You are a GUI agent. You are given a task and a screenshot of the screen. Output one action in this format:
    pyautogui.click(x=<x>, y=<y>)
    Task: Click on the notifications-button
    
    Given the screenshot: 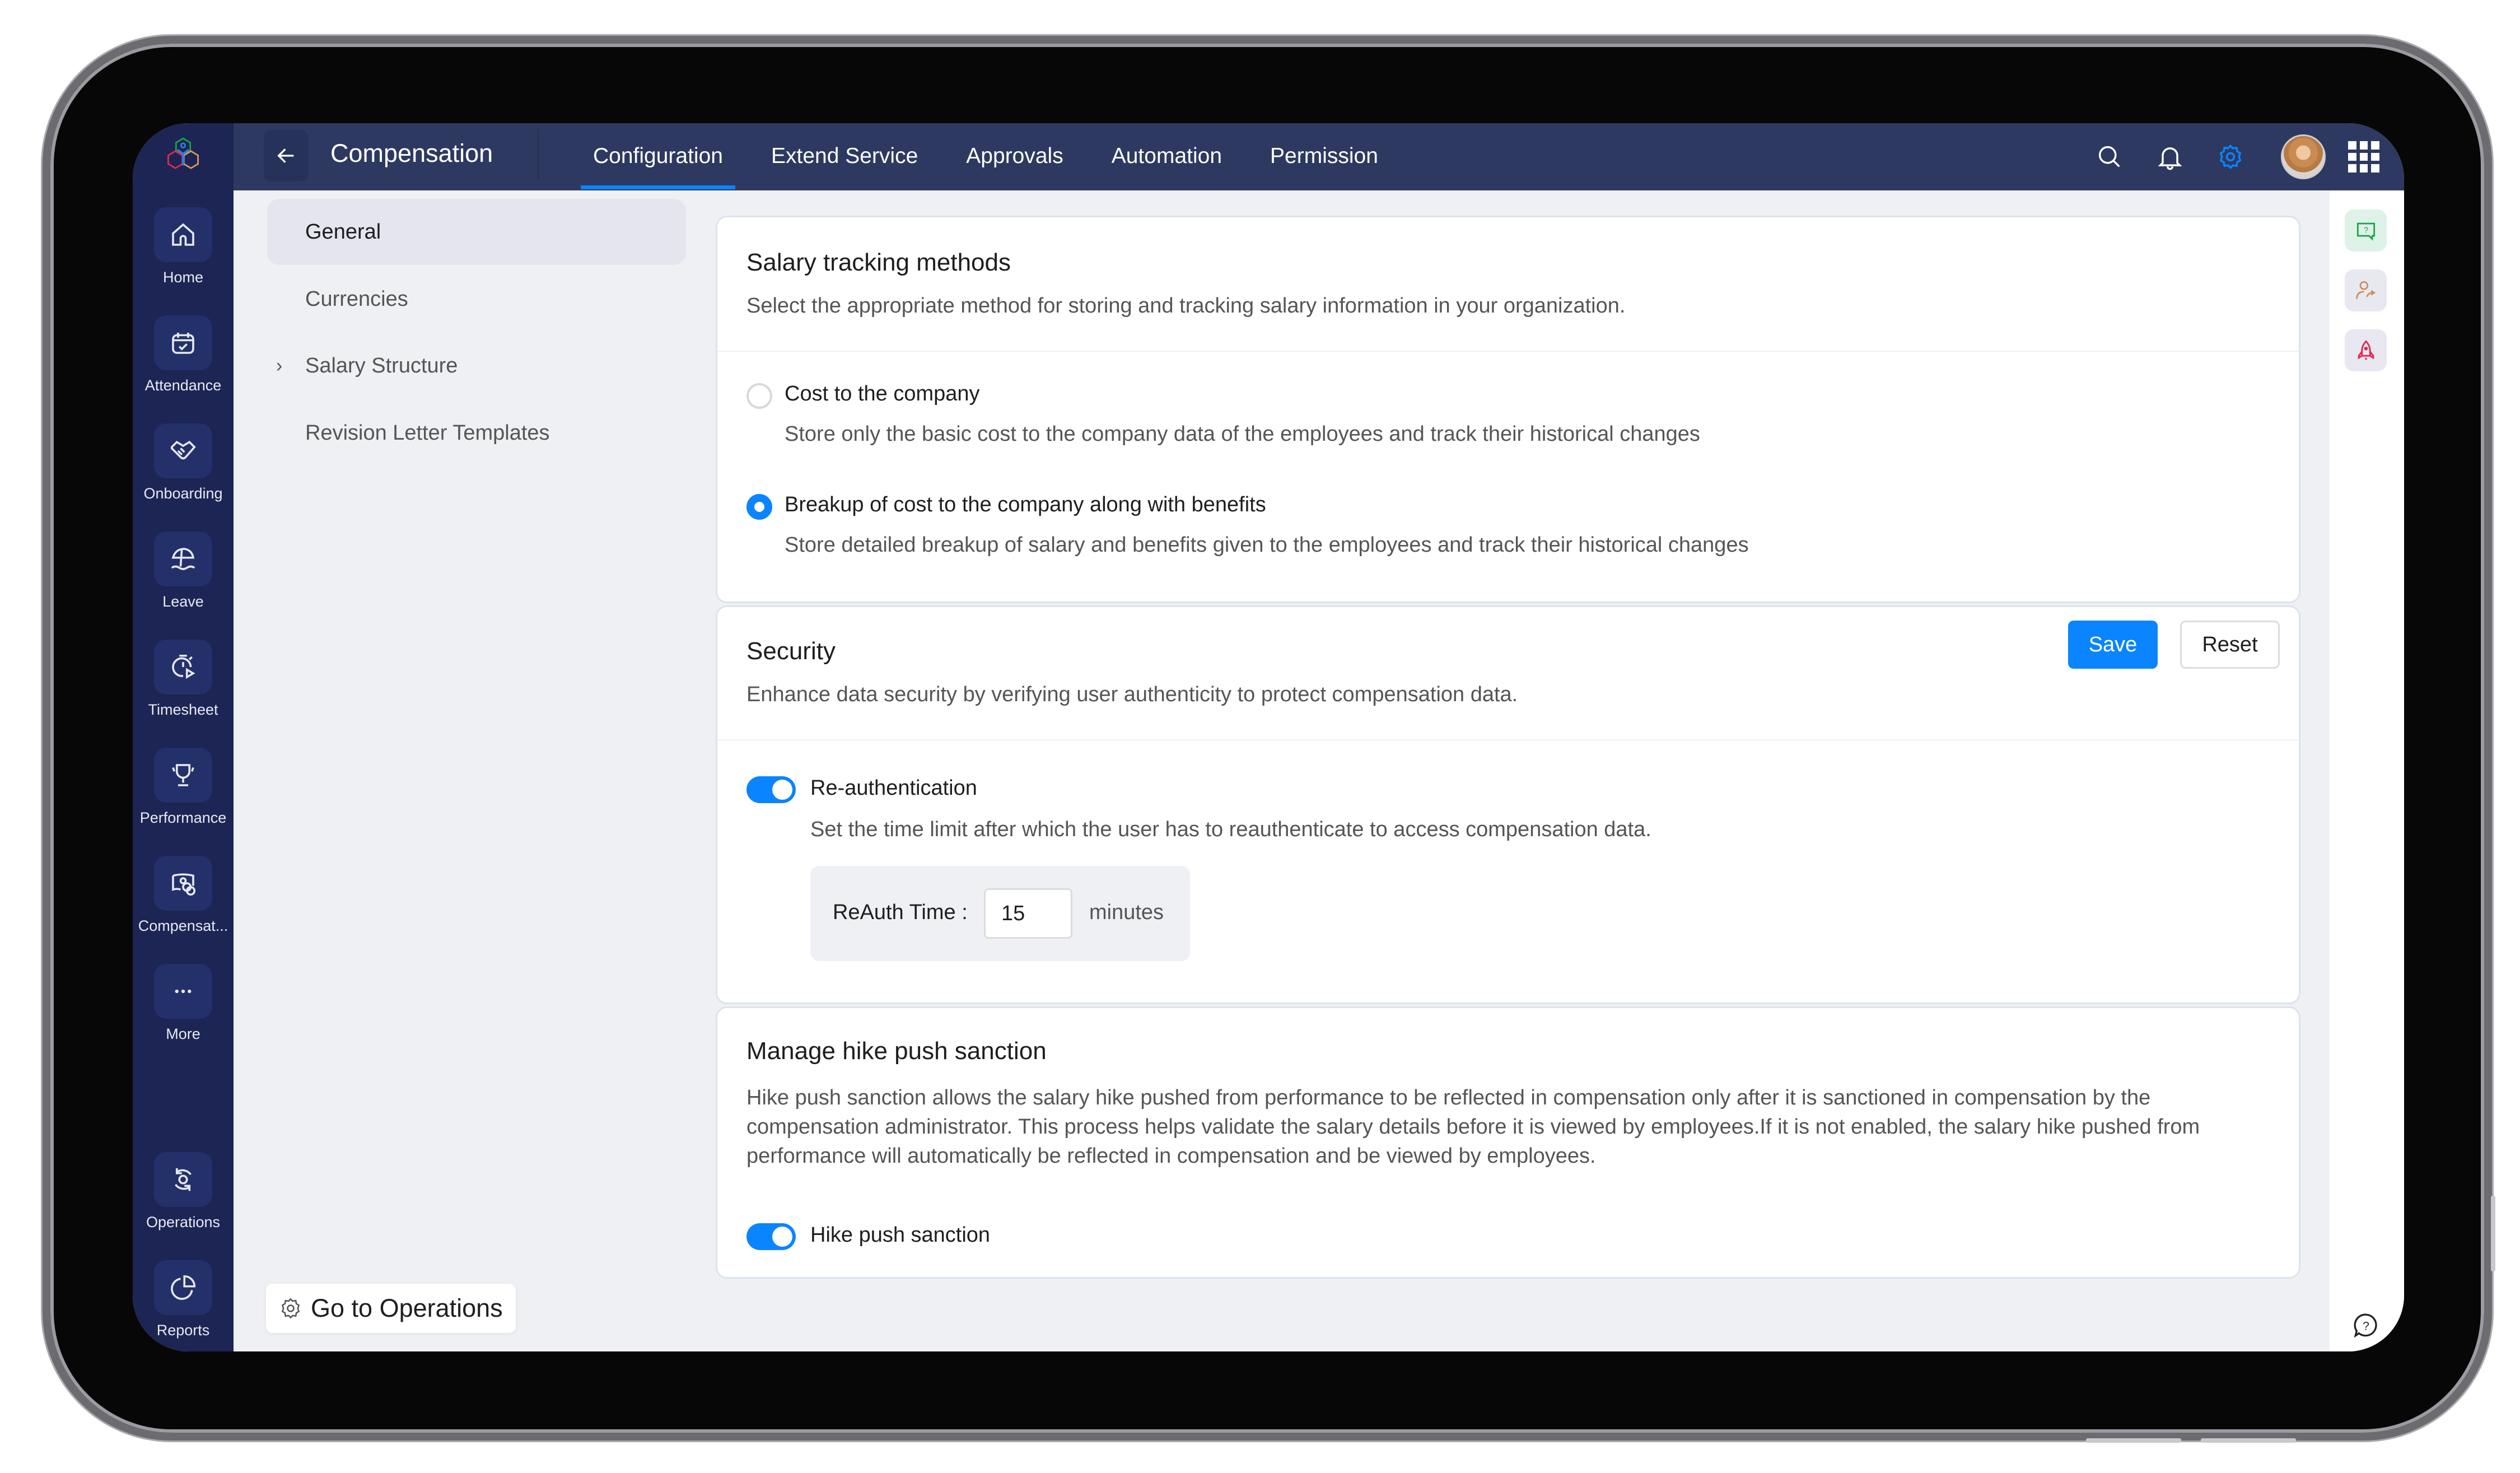 What is the action you would take?
    pyautogui.click(x=2170, y=157)
    